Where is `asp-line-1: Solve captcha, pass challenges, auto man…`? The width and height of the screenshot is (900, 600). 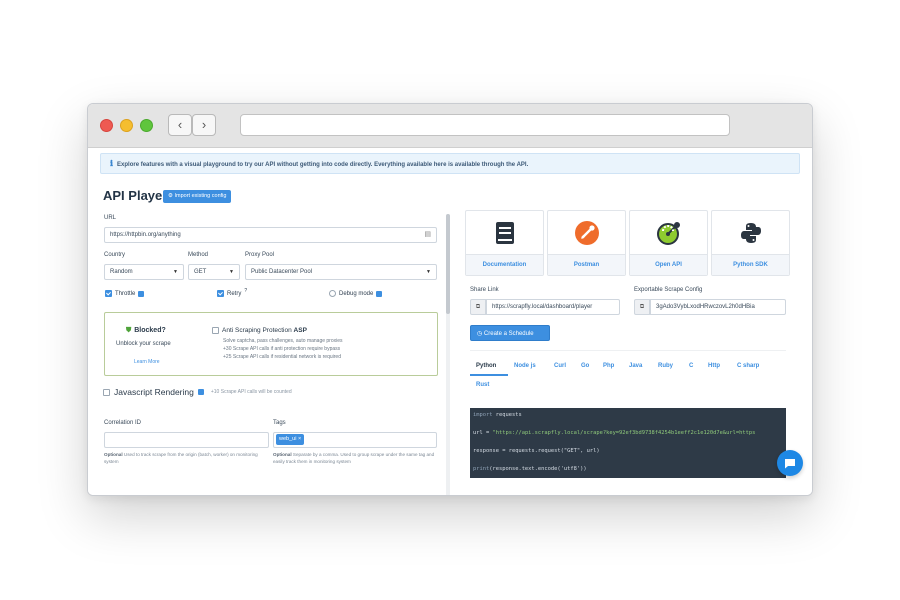 asp-line-1: Solve captcha, pass challenges, auto man… is located at coordinates (283, 341).